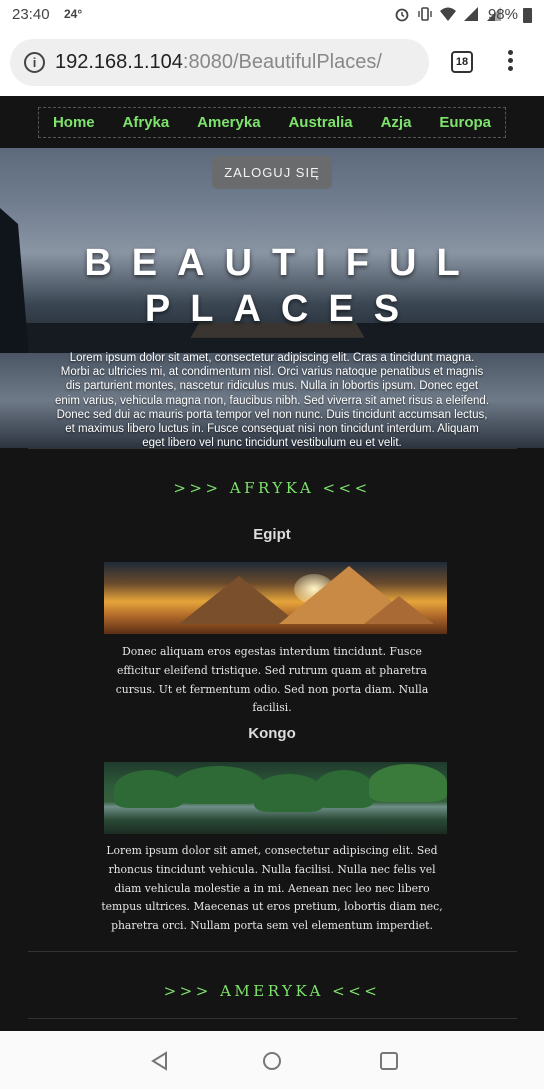 Image resolution: width=544 pixels, height=1089 pixels. I want to click on wifi-icon, so click(448, 14).